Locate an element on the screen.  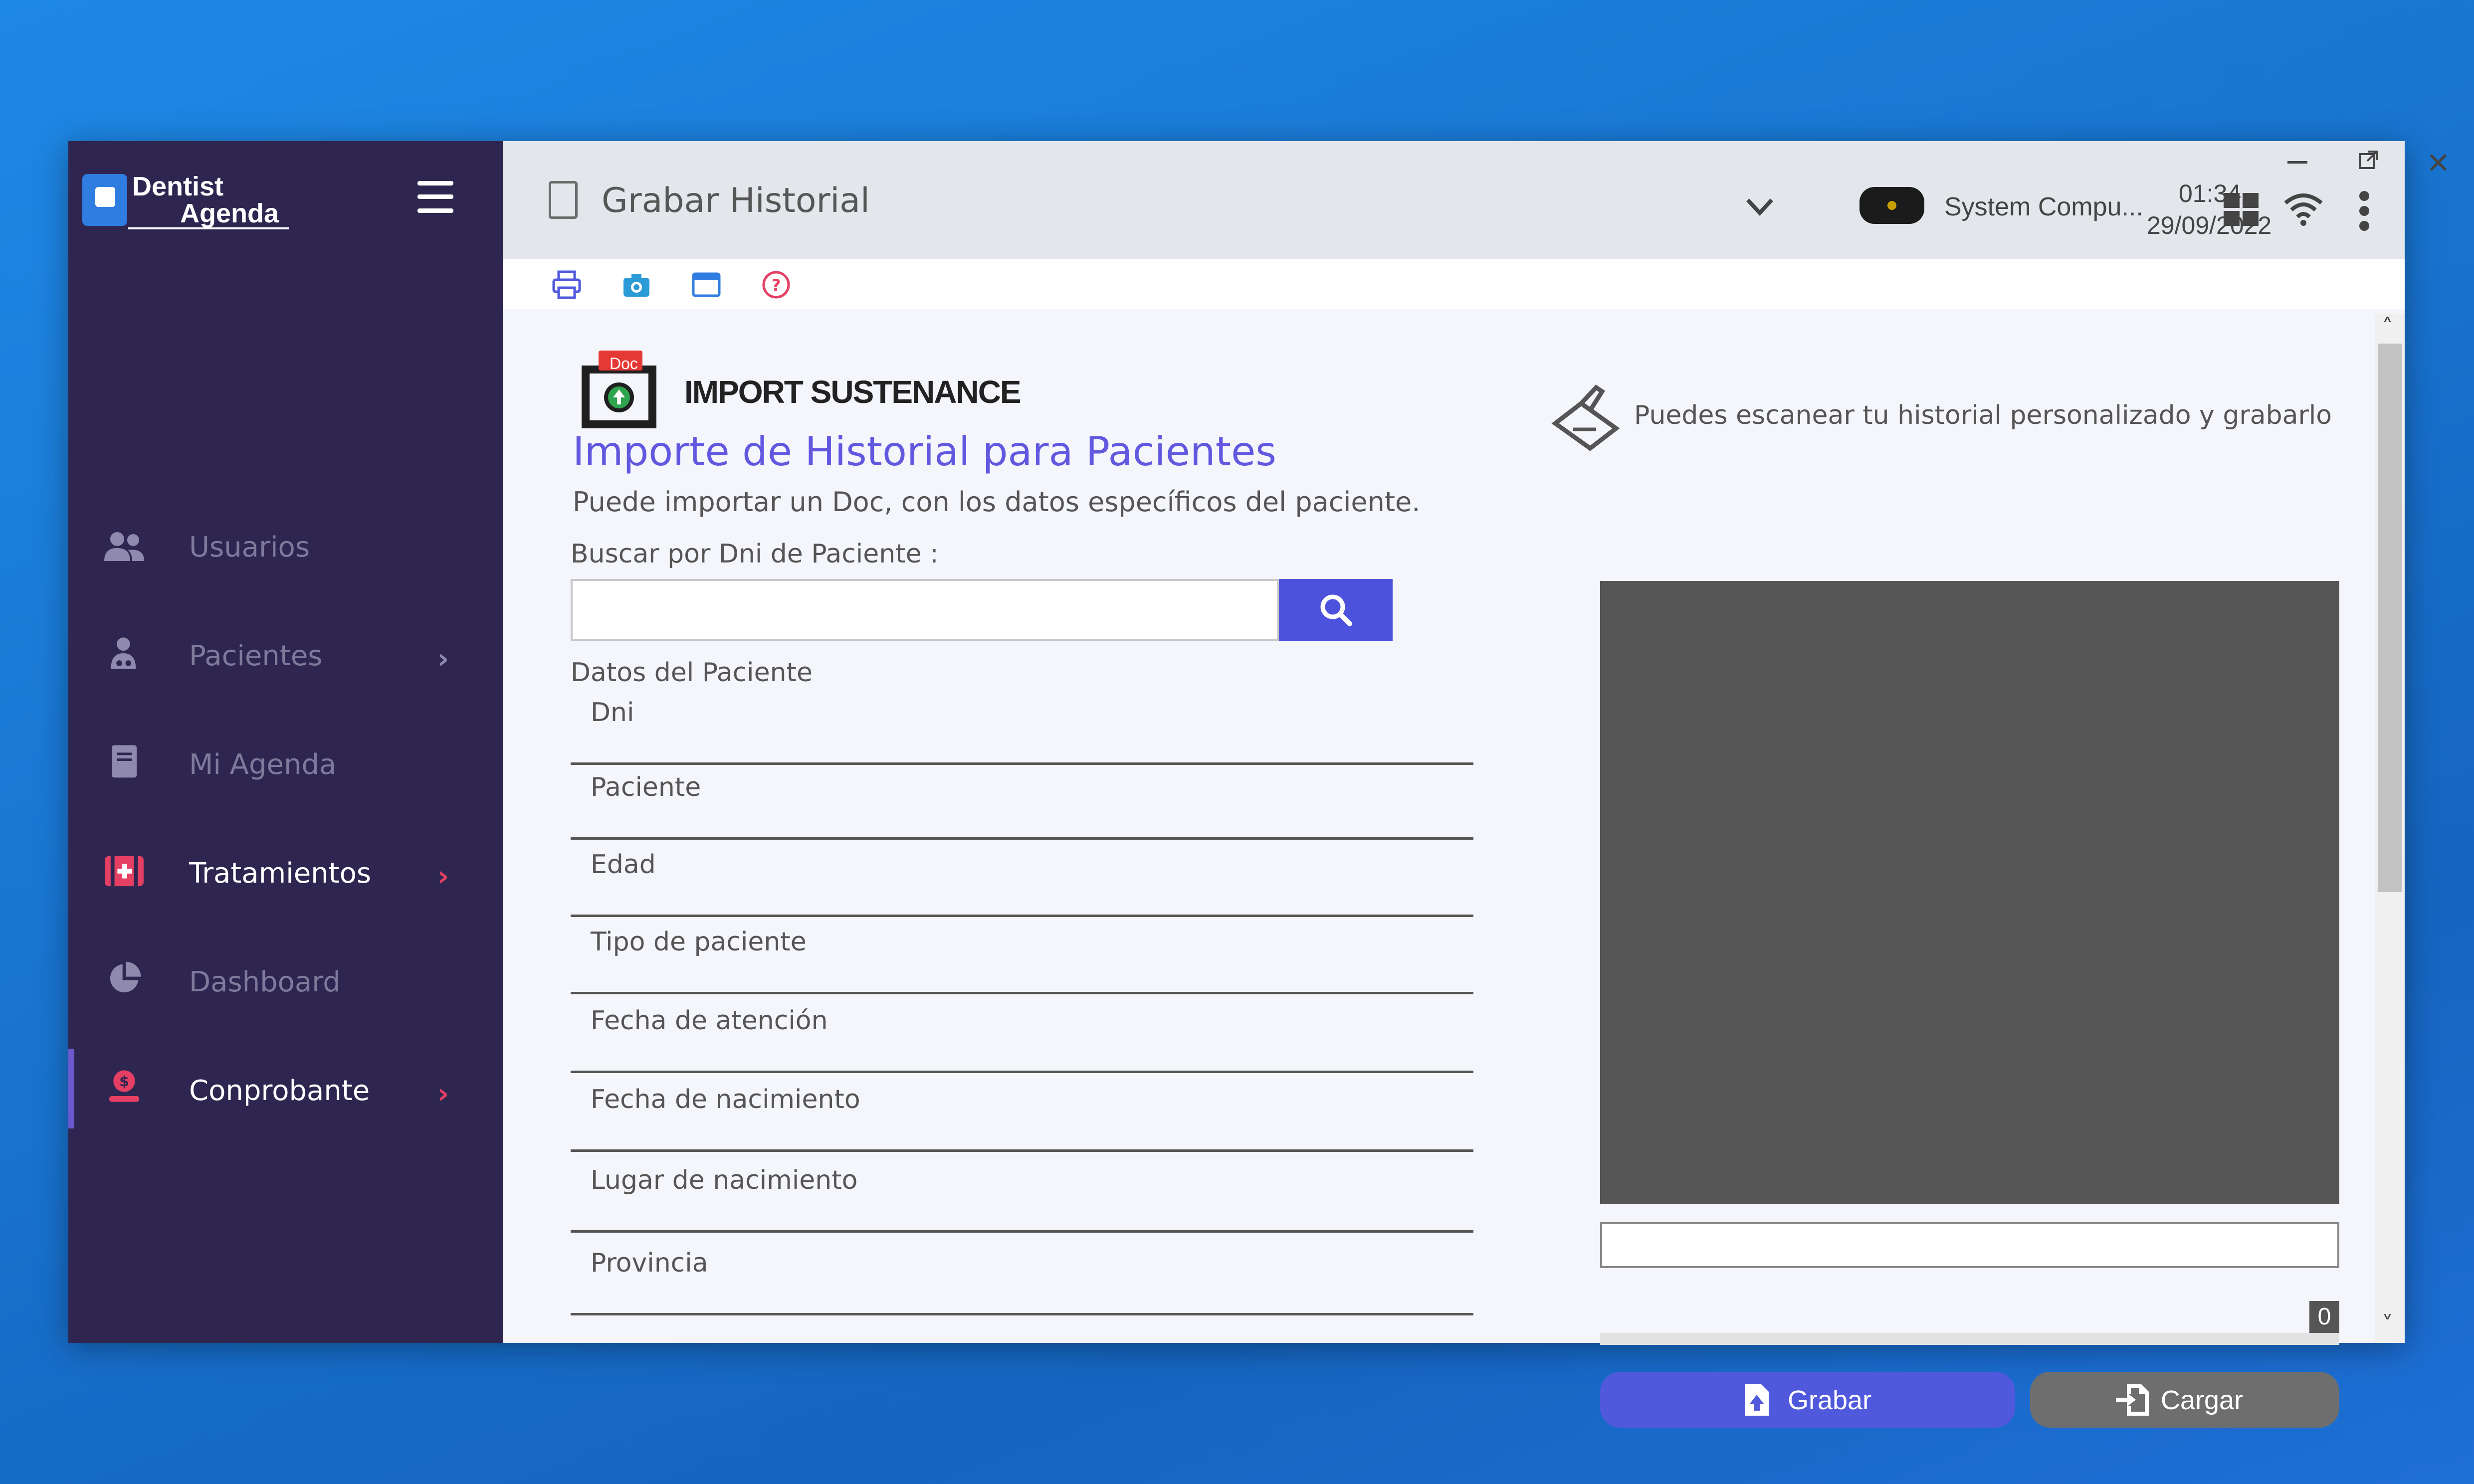
save-button-label: Grabar is located at coordinates (1830, 1400).